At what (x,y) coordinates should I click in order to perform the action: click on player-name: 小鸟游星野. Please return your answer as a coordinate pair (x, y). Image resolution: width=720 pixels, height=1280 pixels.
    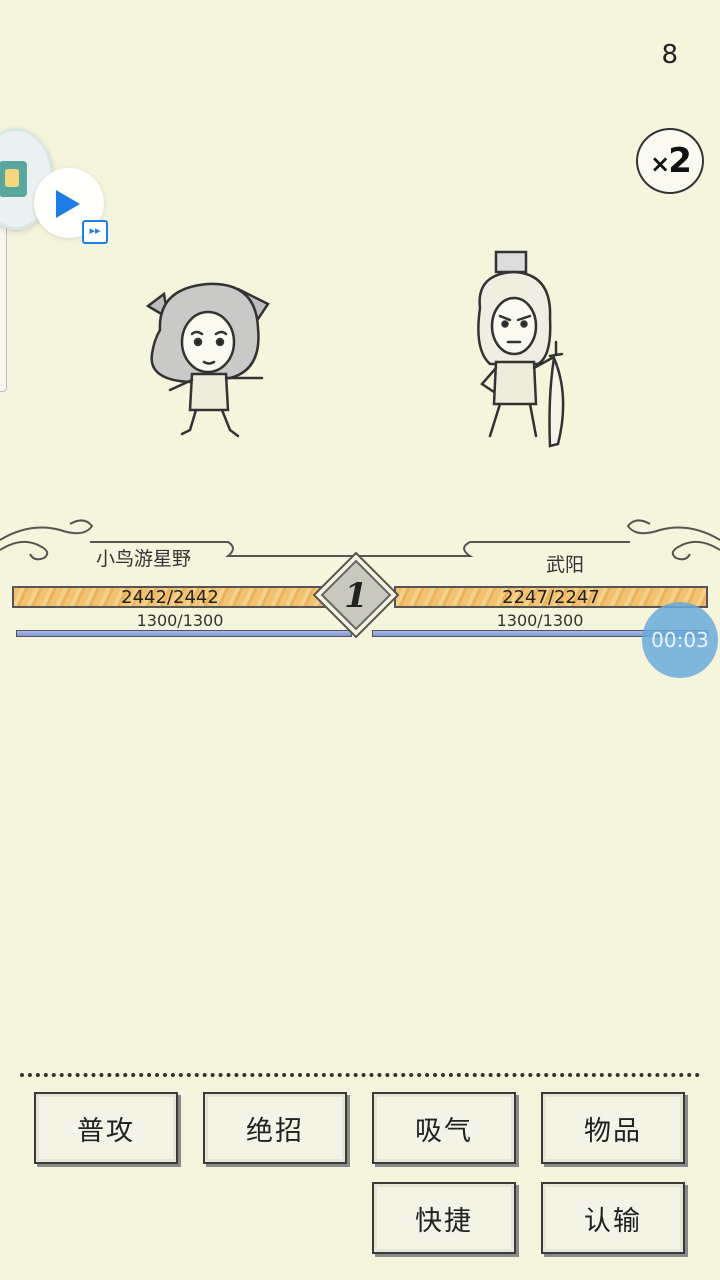
    Looking at the image, I should click on (144, 559).